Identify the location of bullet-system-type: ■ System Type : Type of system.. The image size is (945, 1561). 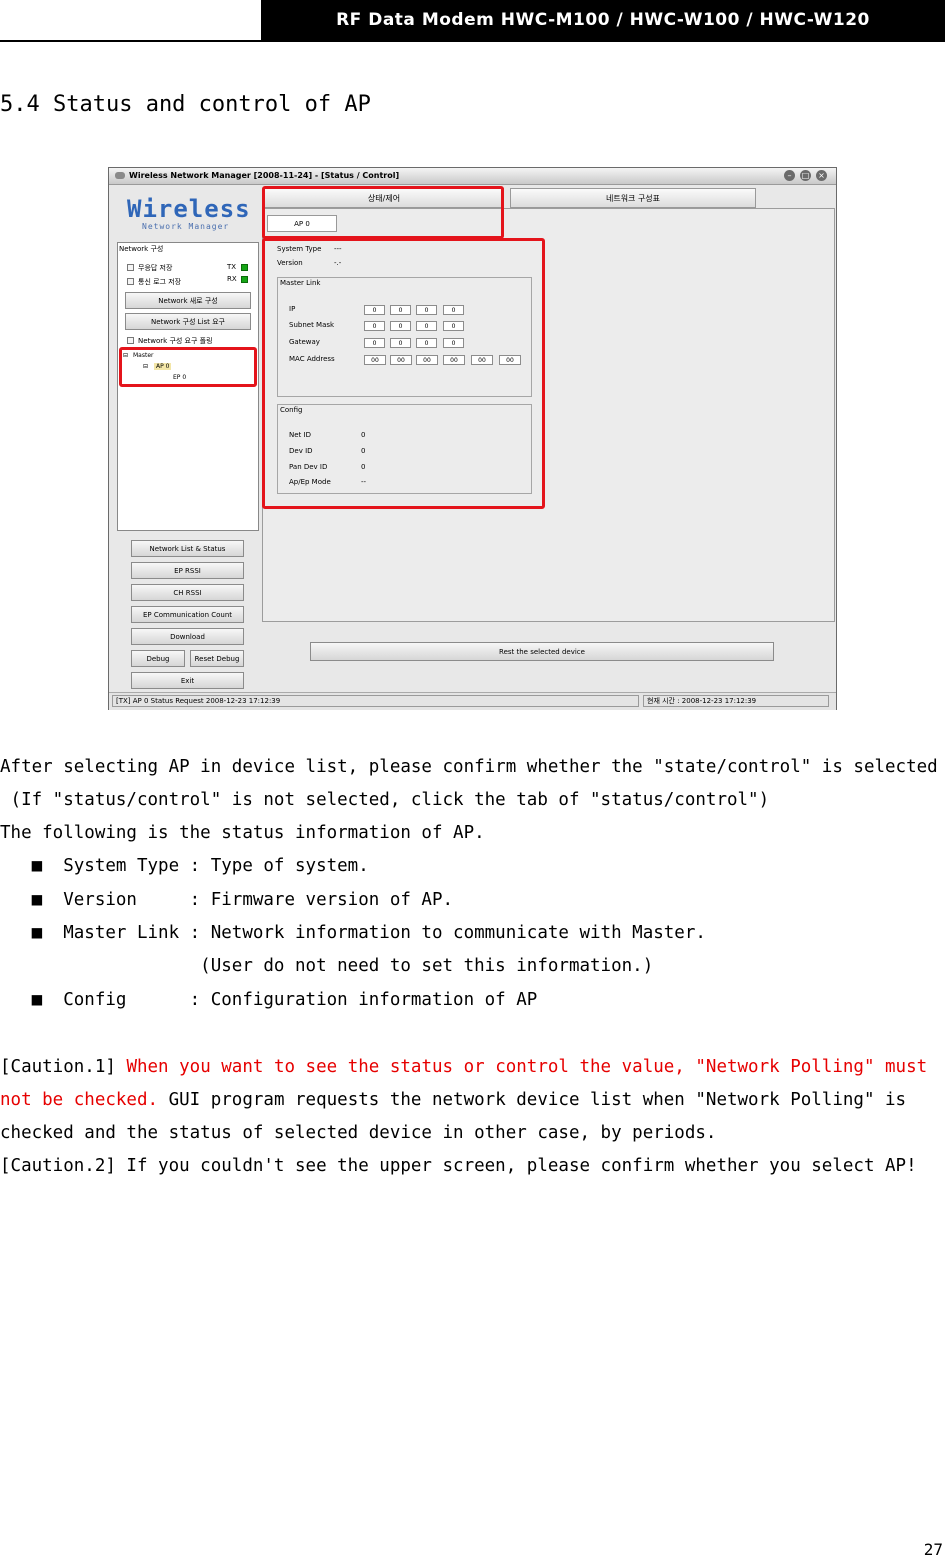
(184, 866).